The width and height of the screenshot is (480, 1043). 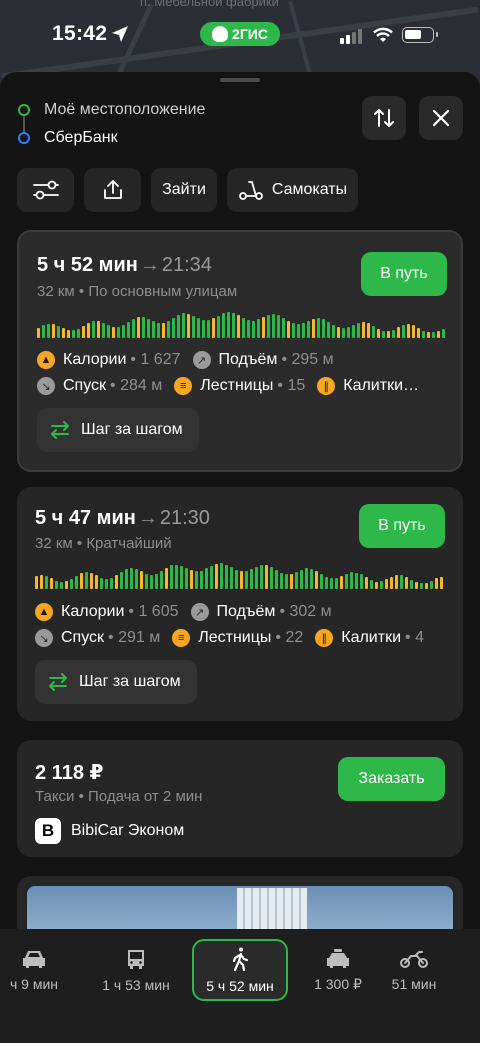 What do you see at coordinates (351, 36) in the screenshot?
I see `cellular-signal-icon` at bounding box center [351, 36].